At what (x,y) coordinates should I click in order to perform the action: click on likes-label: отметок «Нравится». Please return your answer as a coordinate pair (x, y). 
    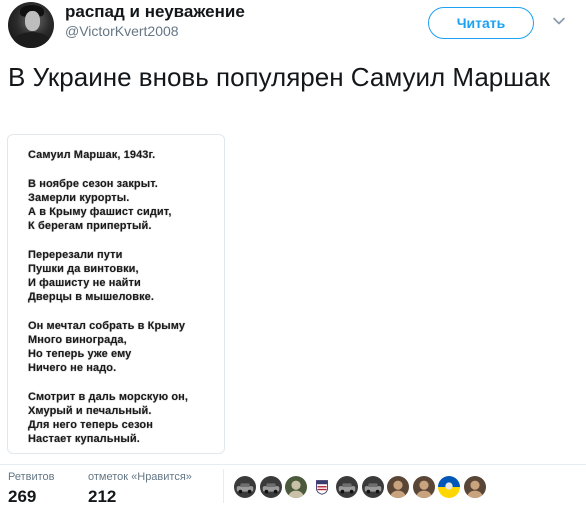
    Looking at the image, I should click on (140, 477).